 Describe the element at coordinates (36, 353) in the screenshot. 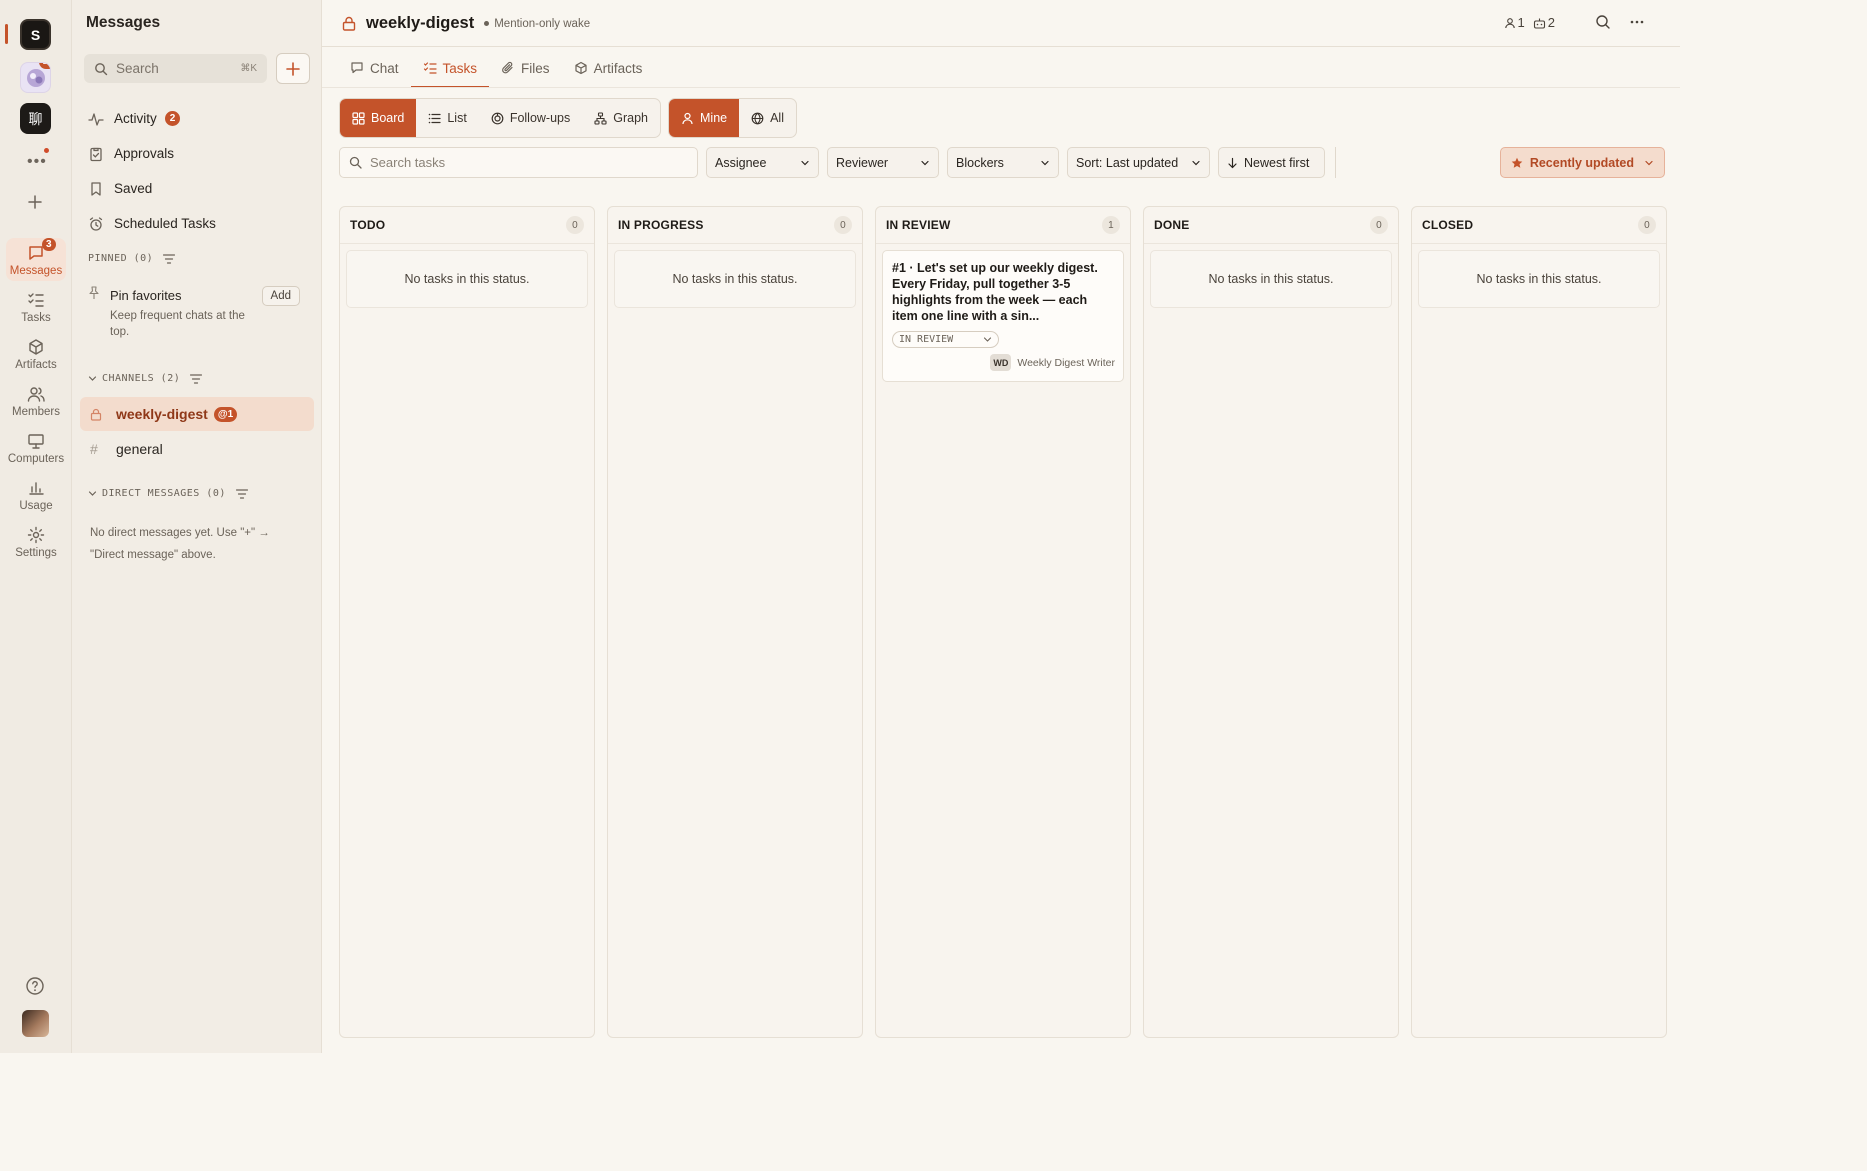

I see `rail-item-artifacts: Artifacts` at that location.